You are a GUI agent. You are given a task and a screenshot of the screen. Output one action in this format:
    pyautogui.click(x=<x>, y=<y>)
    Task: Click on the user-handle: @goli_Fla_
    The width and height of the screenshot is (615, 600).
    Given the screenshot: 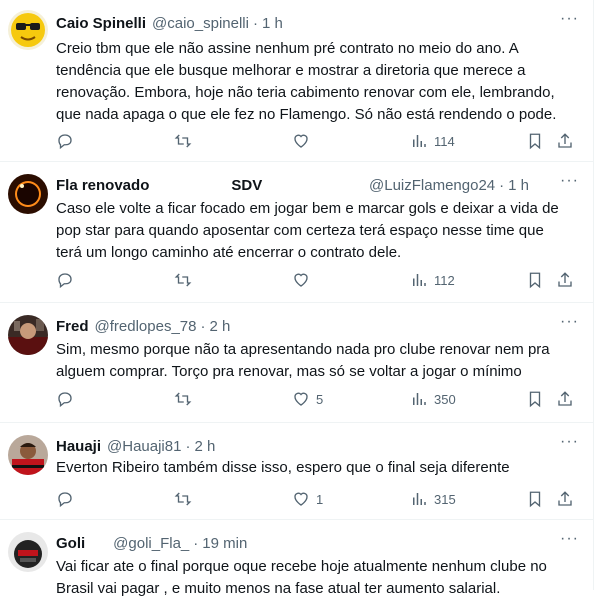 What is the action you would take?
    pyautogui.click(x=151, y=543)
    